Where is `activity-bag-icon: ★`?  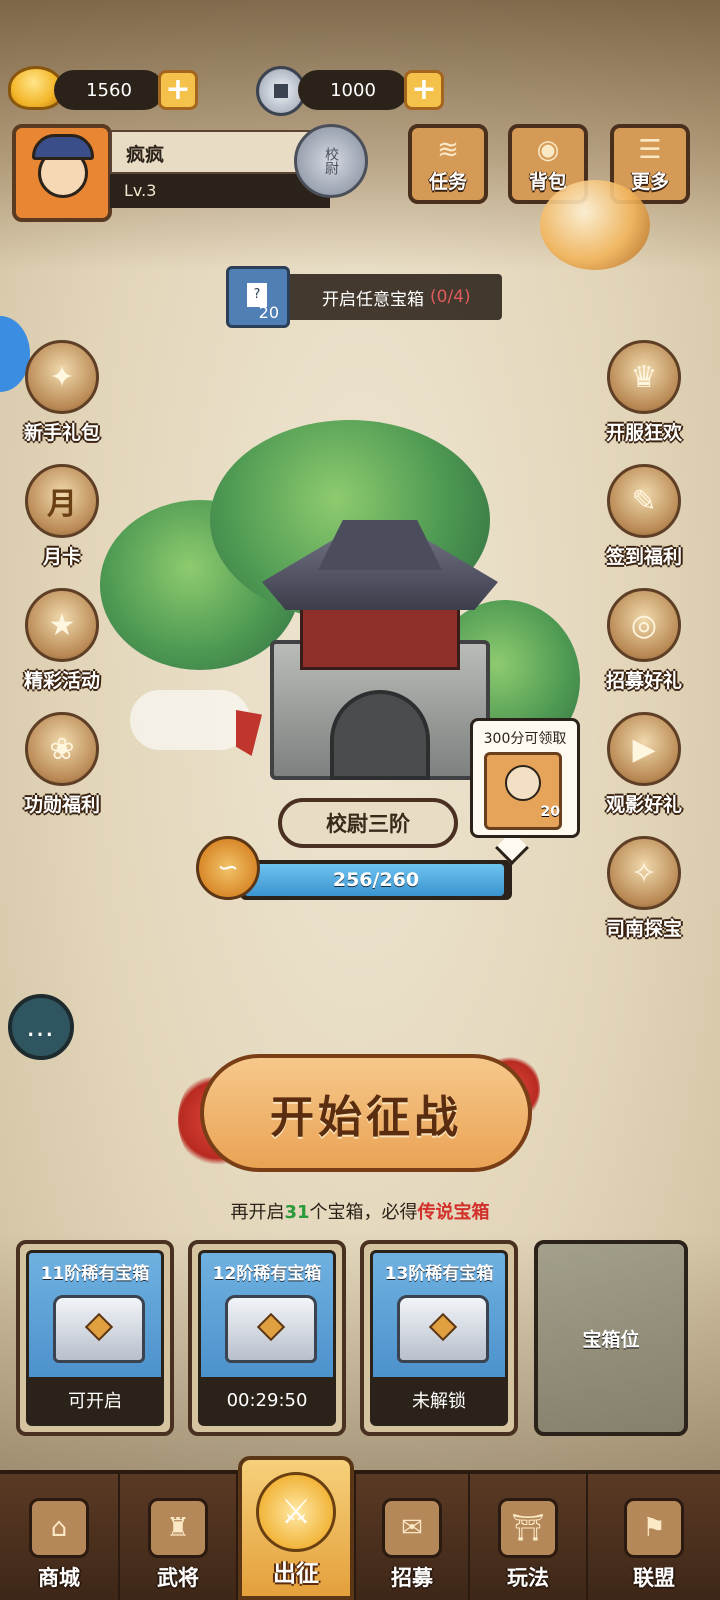 activity-bag-icon: ★ is located at coordinates (62, 625).